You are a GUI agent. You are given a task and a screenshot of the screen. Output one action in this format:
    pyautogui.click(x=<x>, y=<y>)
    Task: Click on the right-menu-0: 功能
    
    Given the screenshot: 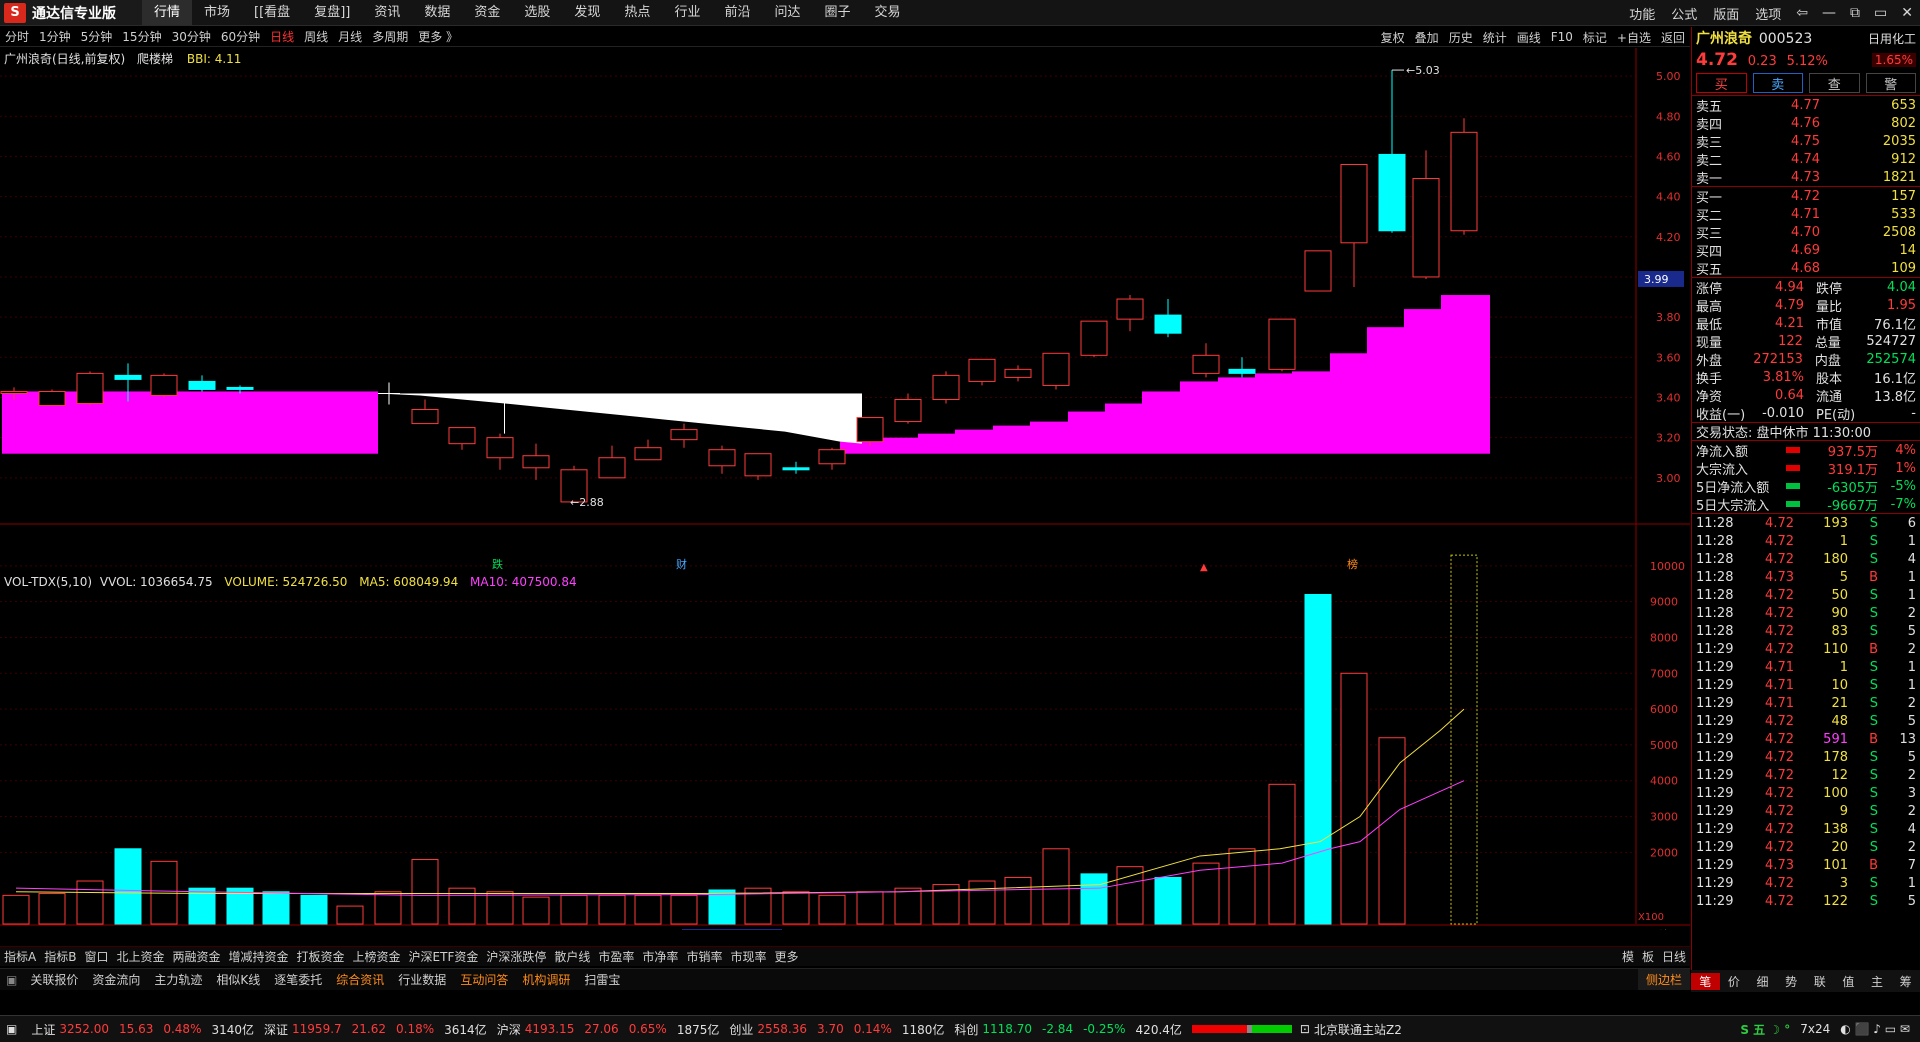 What is the action you would take?
    pyautogui.click(x=1642, y=13)
    